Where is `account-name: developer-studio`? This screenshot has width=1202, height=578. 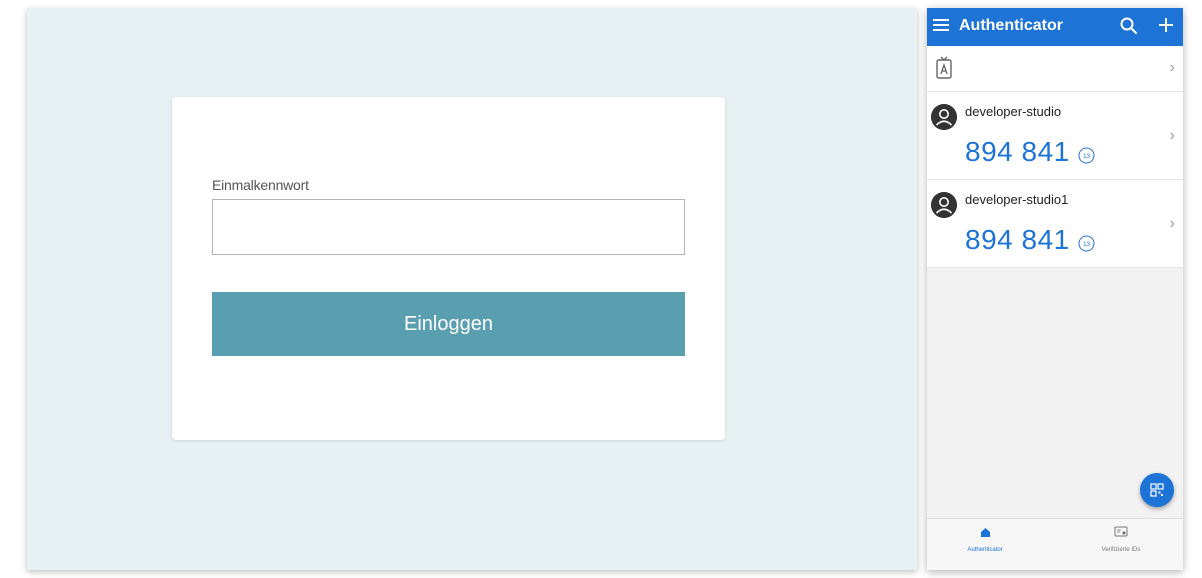 account-name: developer-studio is located at coordinates (1013, 111).